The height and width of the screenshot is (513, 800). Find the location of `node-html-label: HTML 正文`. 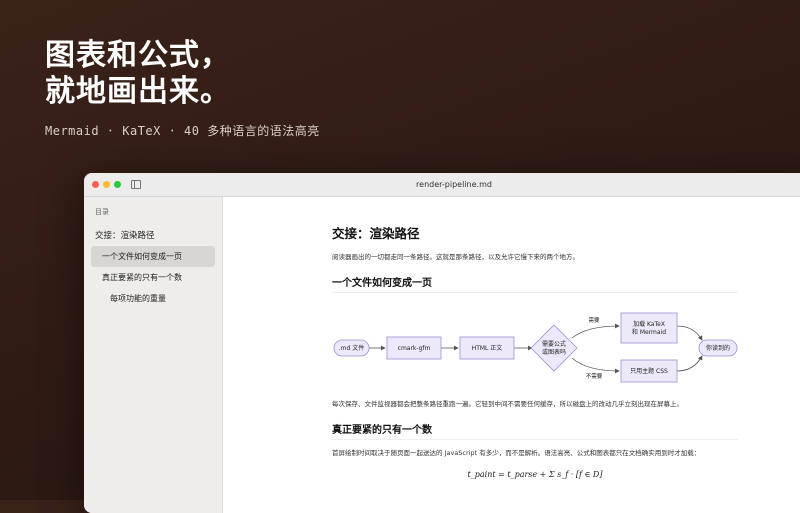

node-html-label: HTML 正文 is located at coordinates (487, 348).